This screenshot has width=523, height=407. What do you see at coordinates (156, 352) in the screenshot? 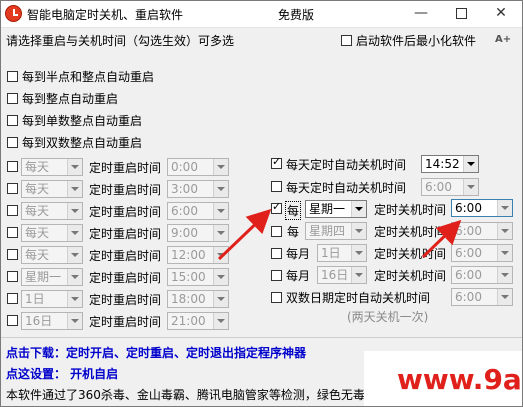
I see `download-link: 点击下载：定时开启、定时重启、定时退出指定程序神器` at bounding box center [156, 352].